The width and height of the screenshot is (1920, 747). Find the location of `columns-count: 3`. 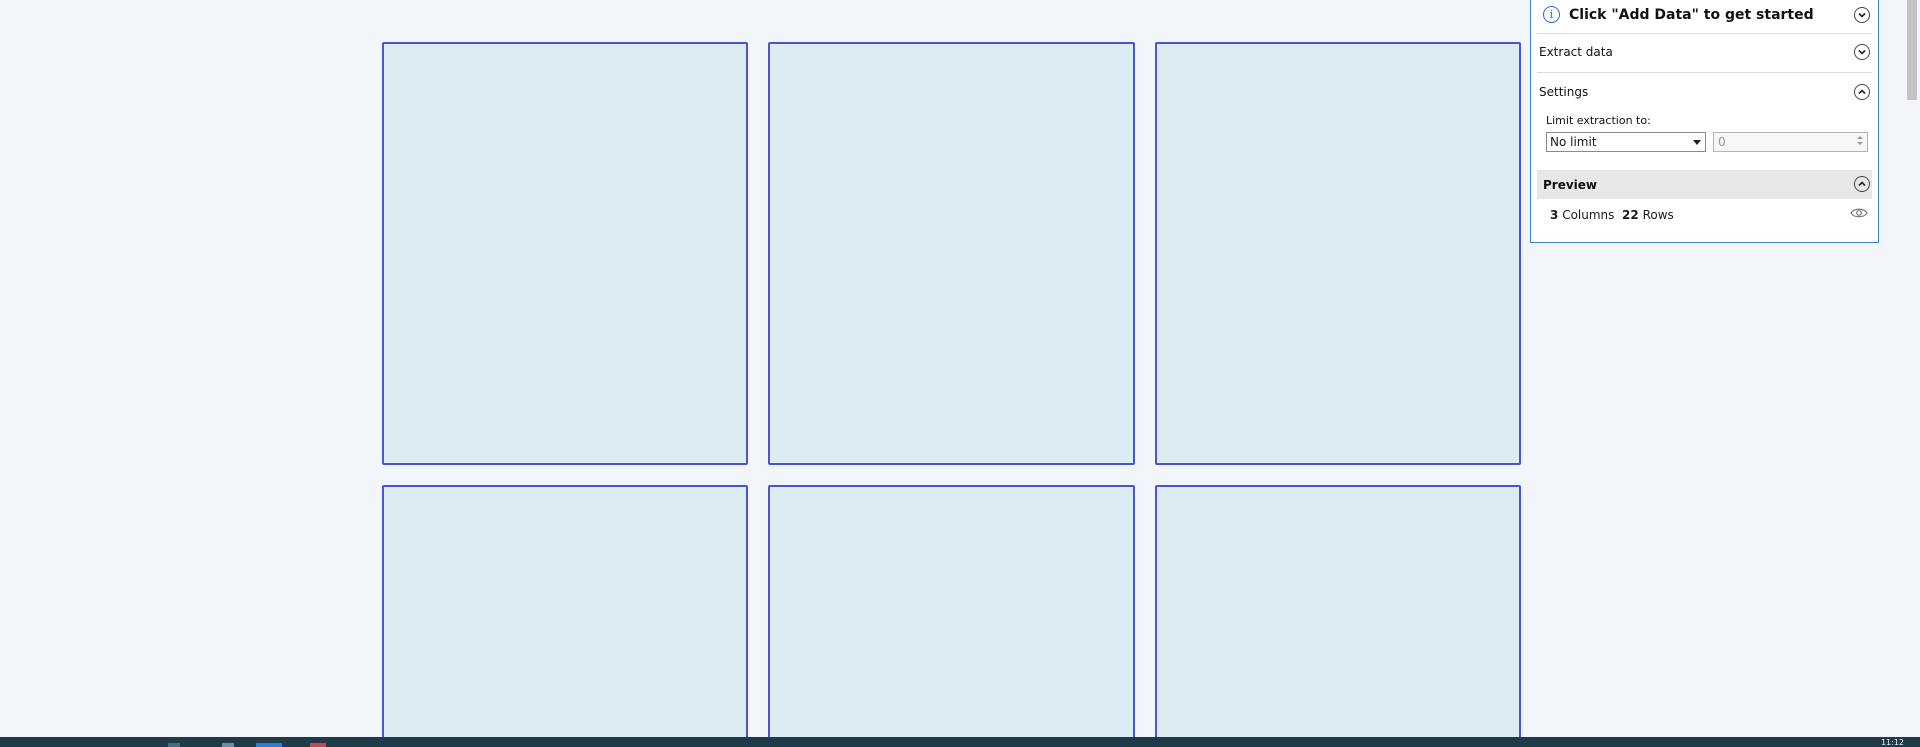

columns-count: 3 is located at coordinates (1554, 215).